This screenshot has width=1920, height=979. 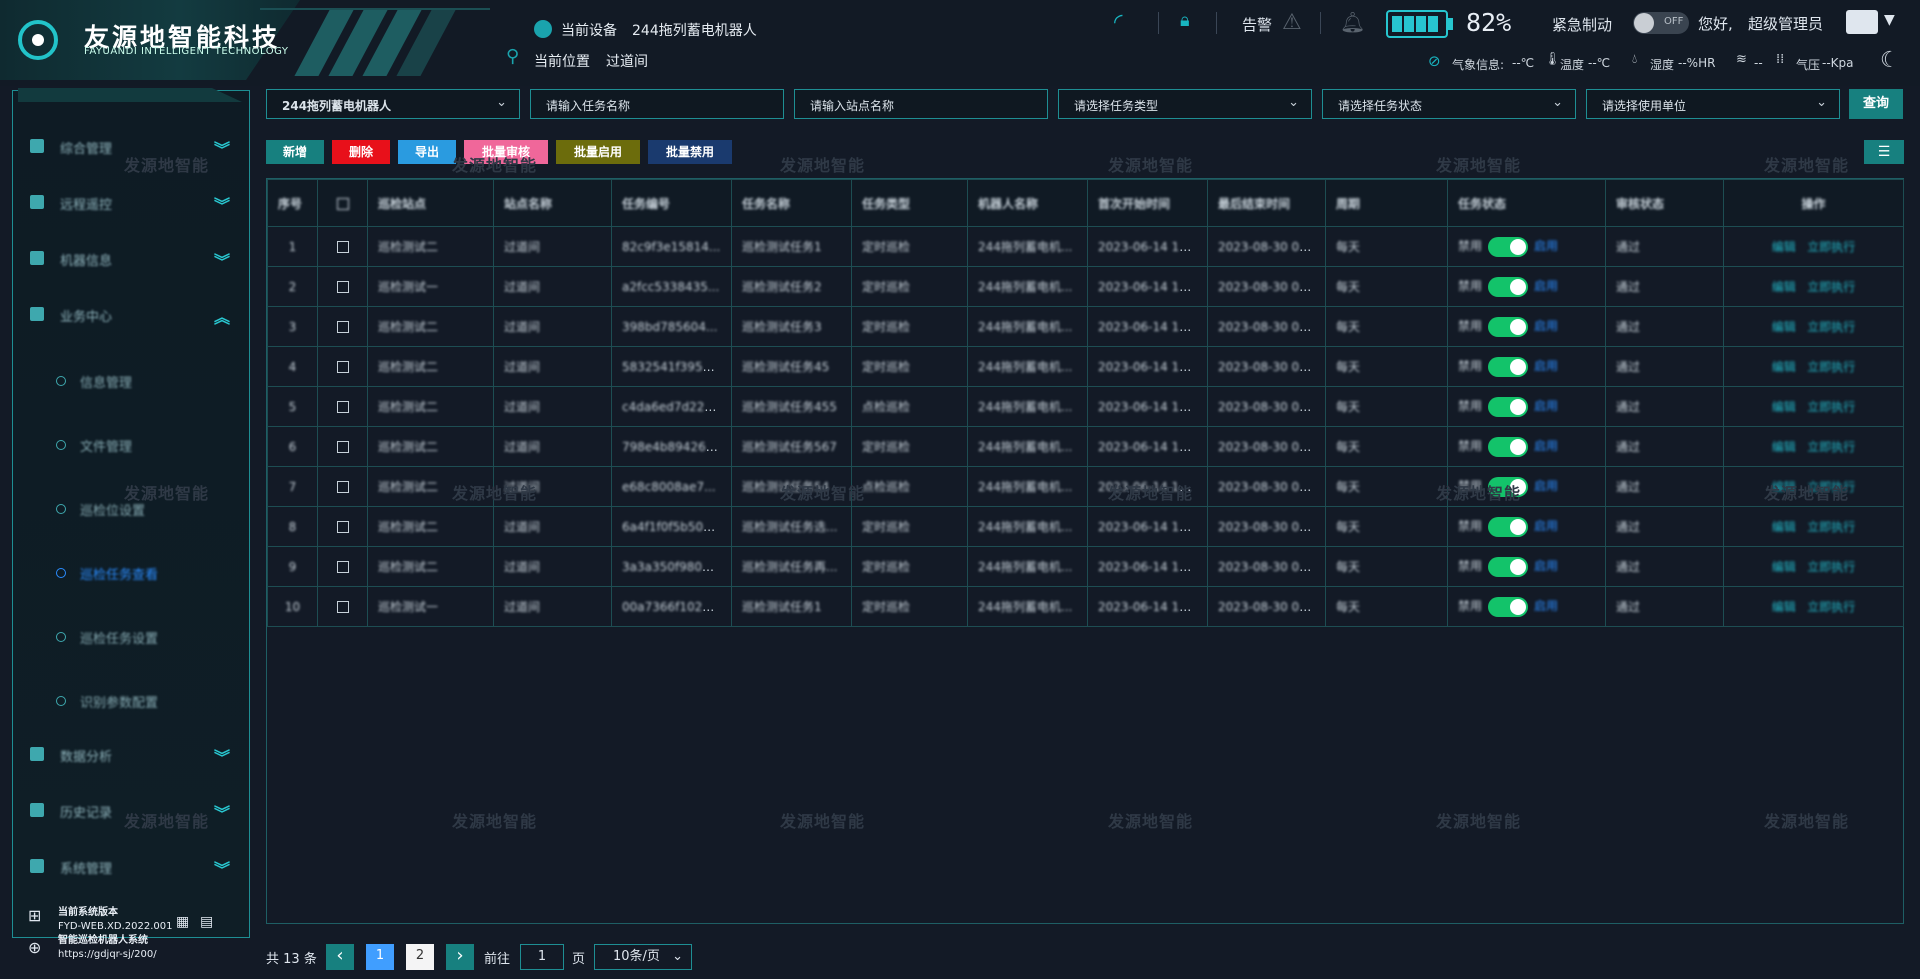 I want to click on select-all-checkbox, so click(x=342, y=203).